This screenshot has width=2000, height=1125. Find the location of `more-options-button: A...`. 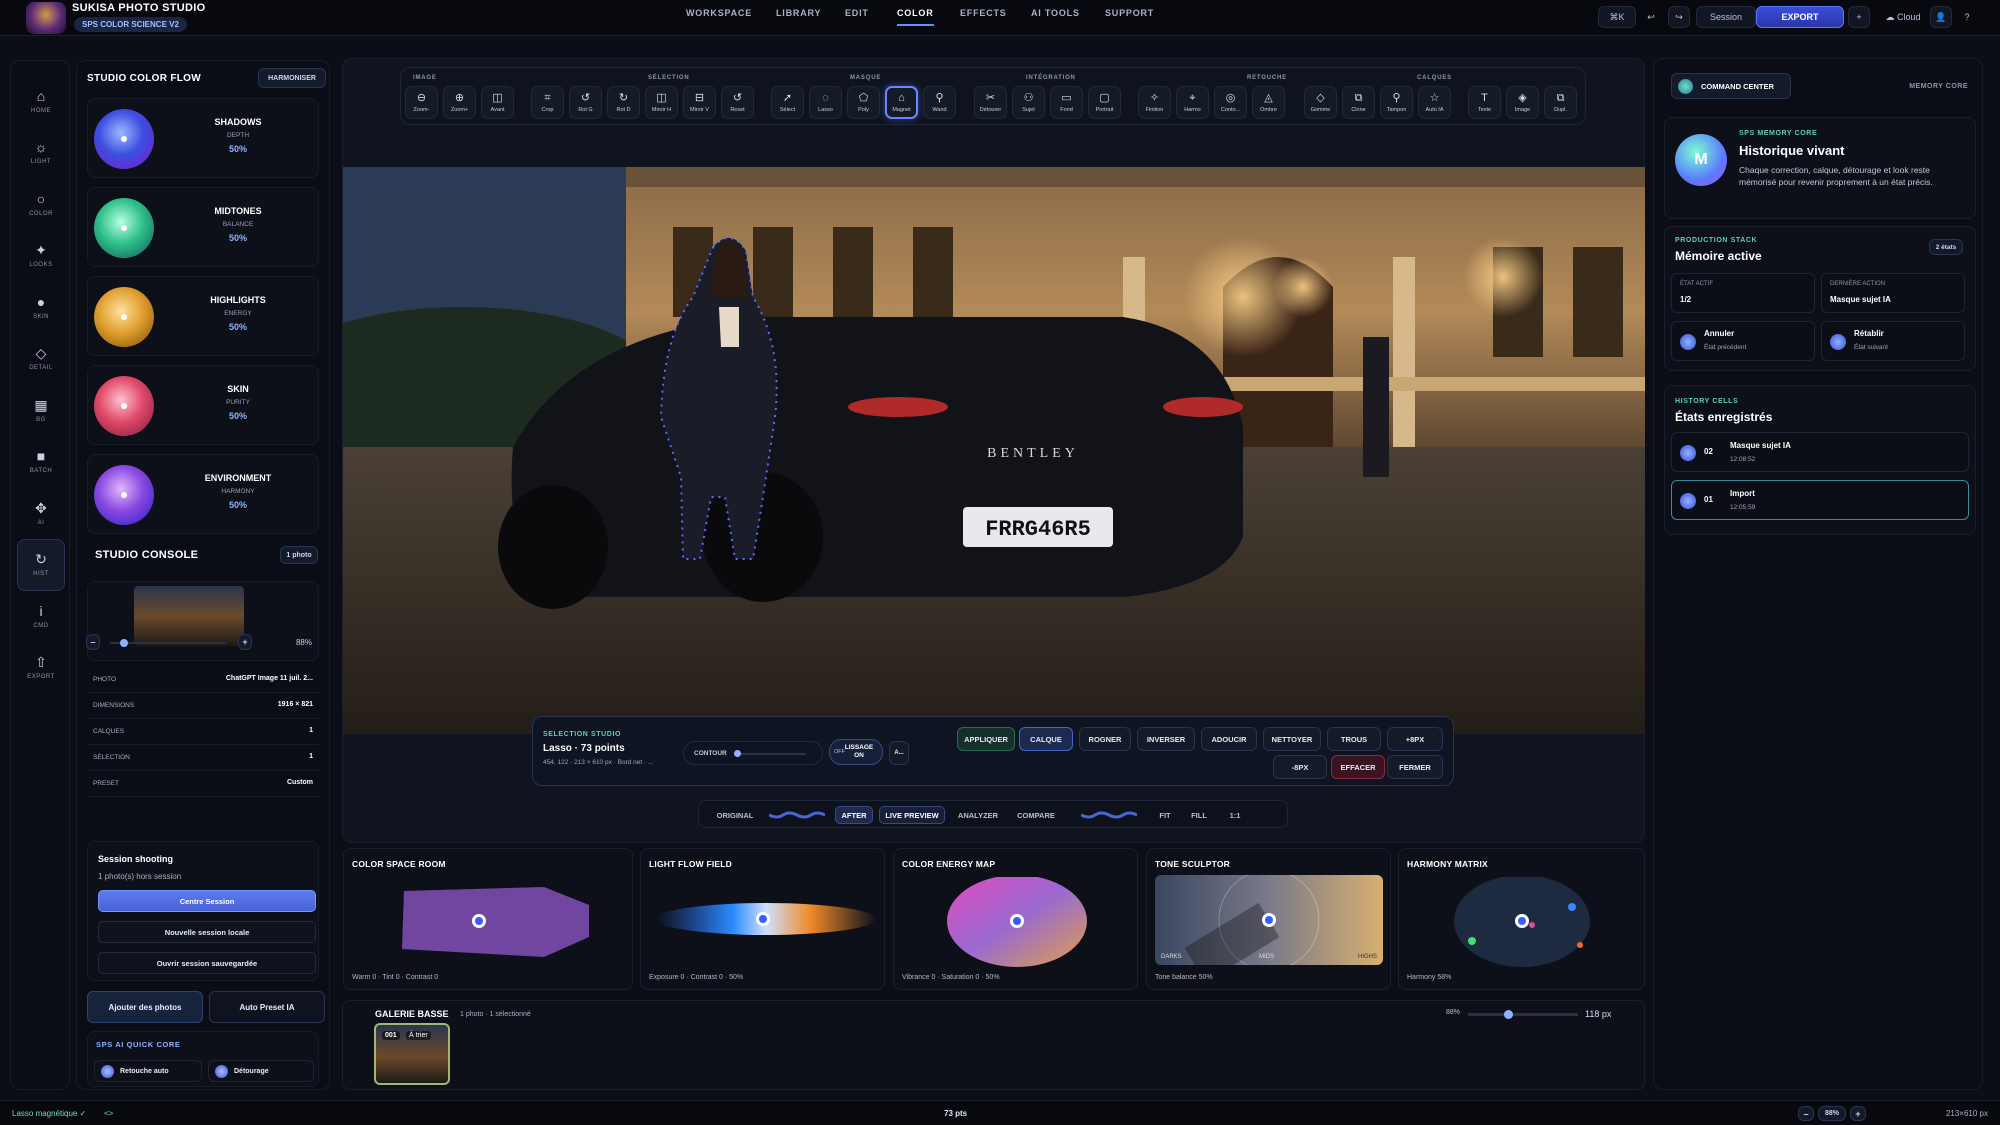

more-options-button: A... is located at coordinates (899, 753).